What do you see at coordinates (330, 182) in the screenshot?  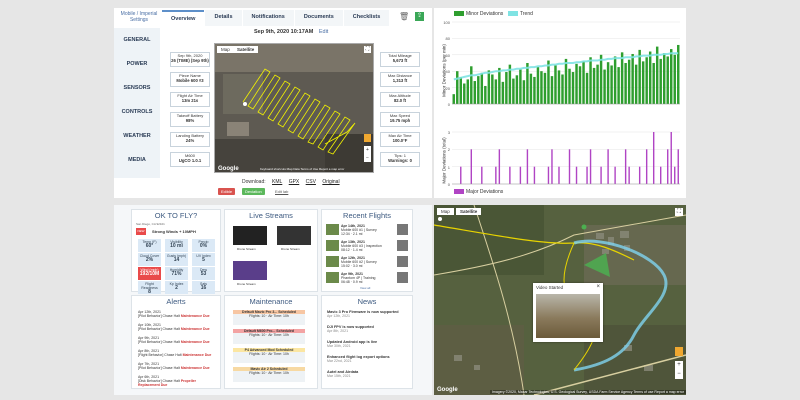 I see `download-original-link: Original` at bounding box center [330, 182].